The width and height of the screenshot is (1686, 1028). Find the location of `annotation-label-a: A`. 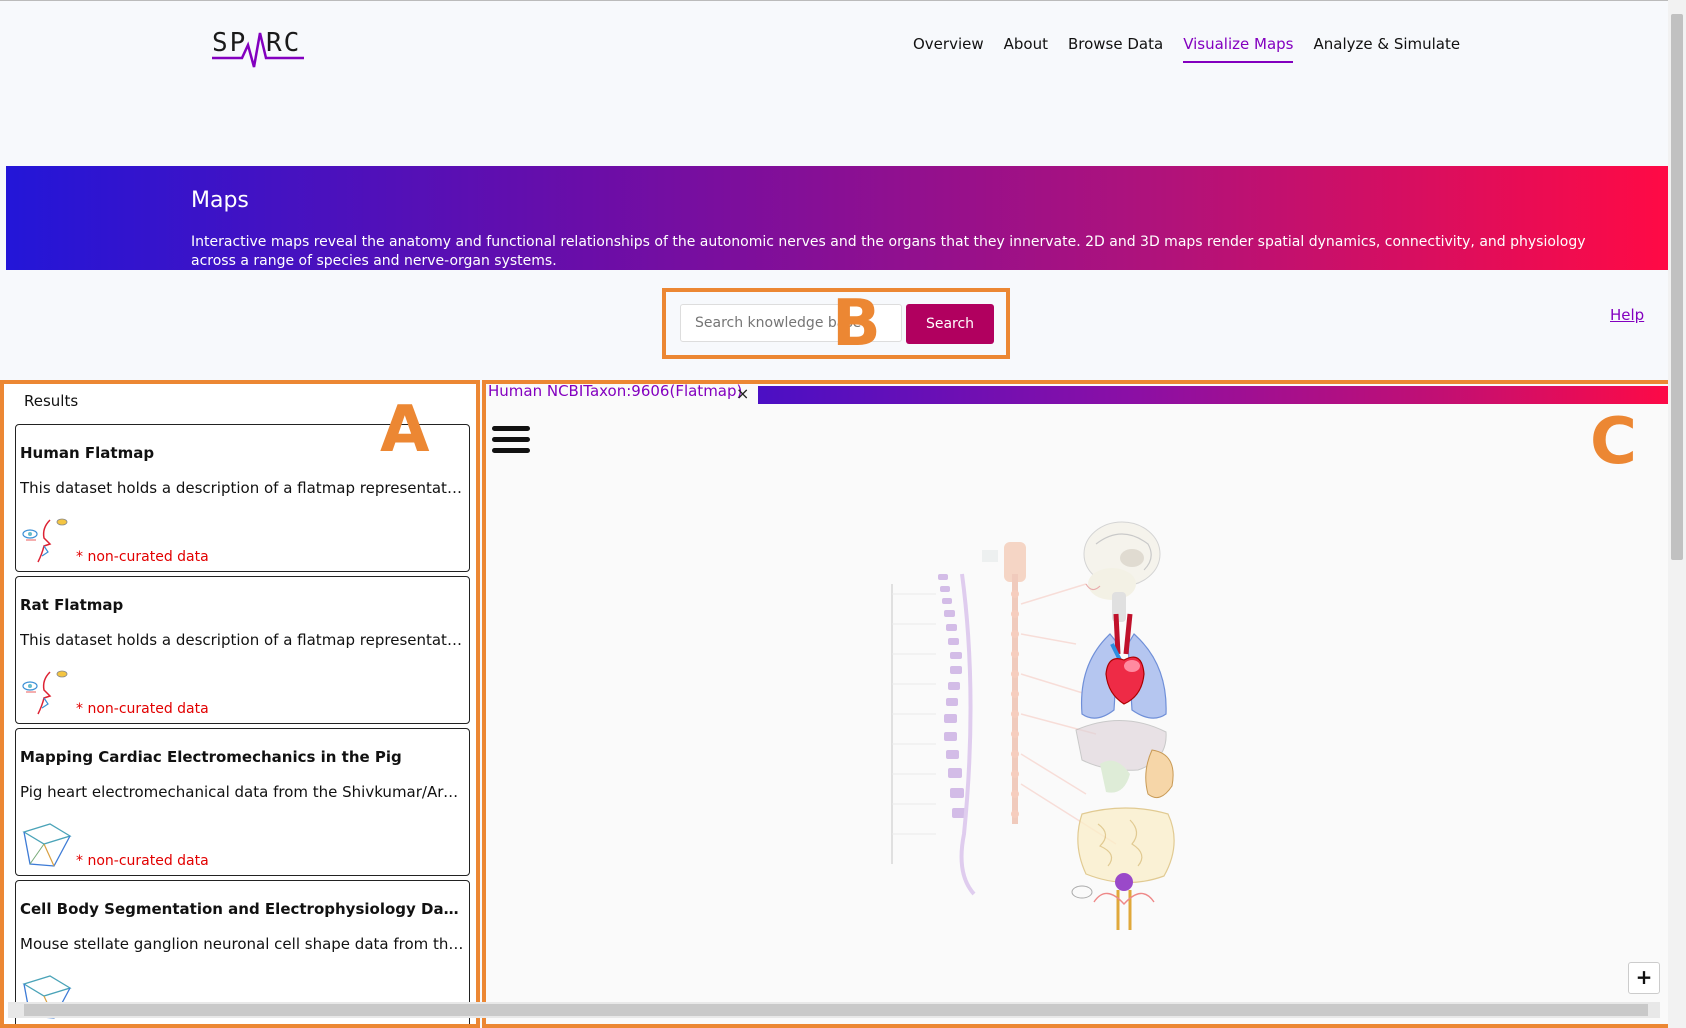

annotation-label-a: A is located at coordinates (405, 430).